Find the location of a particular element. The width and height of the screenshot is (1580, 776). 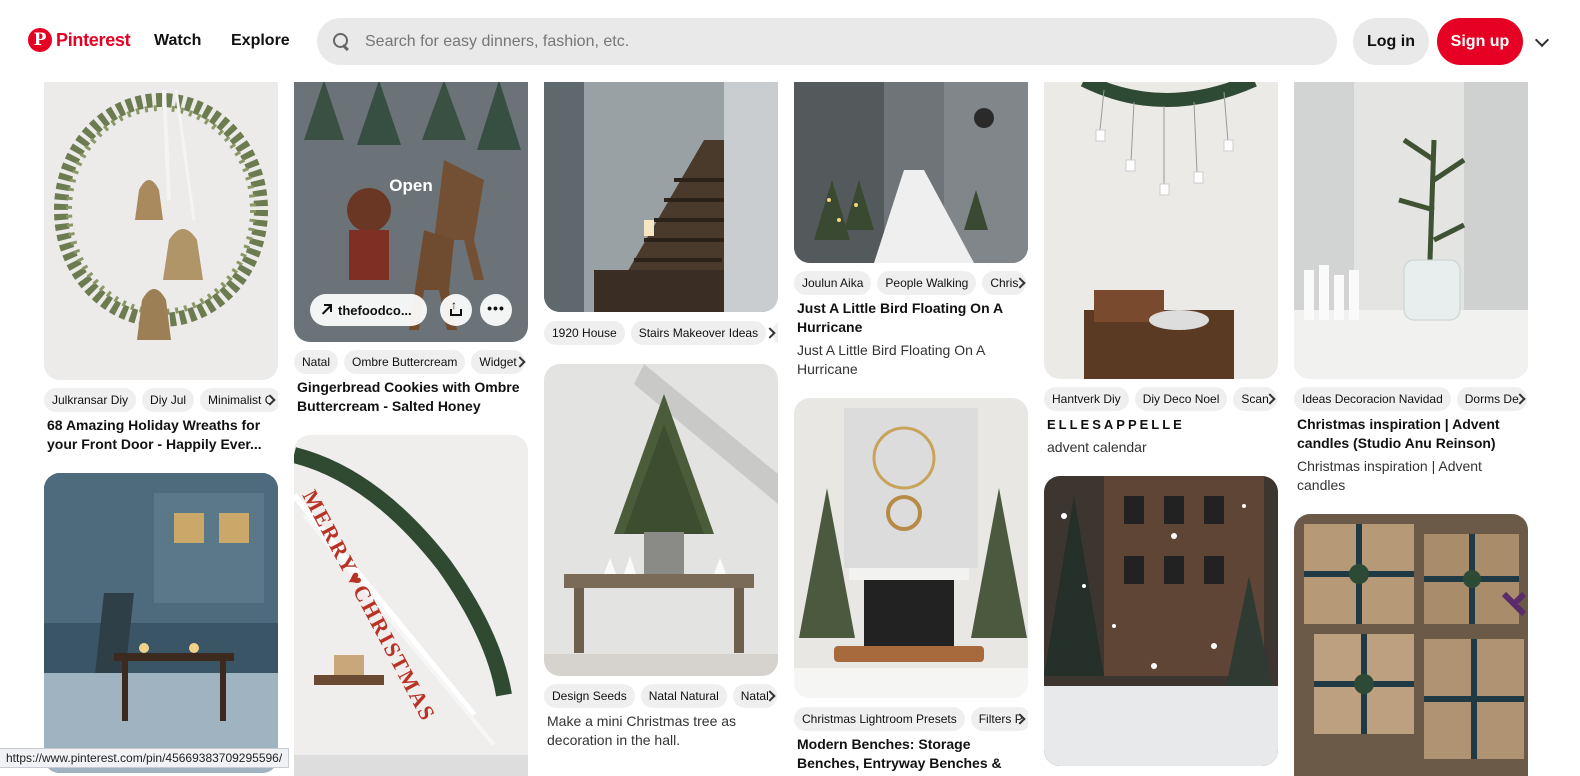

external-link-icon is located at coordinates (326, 310).